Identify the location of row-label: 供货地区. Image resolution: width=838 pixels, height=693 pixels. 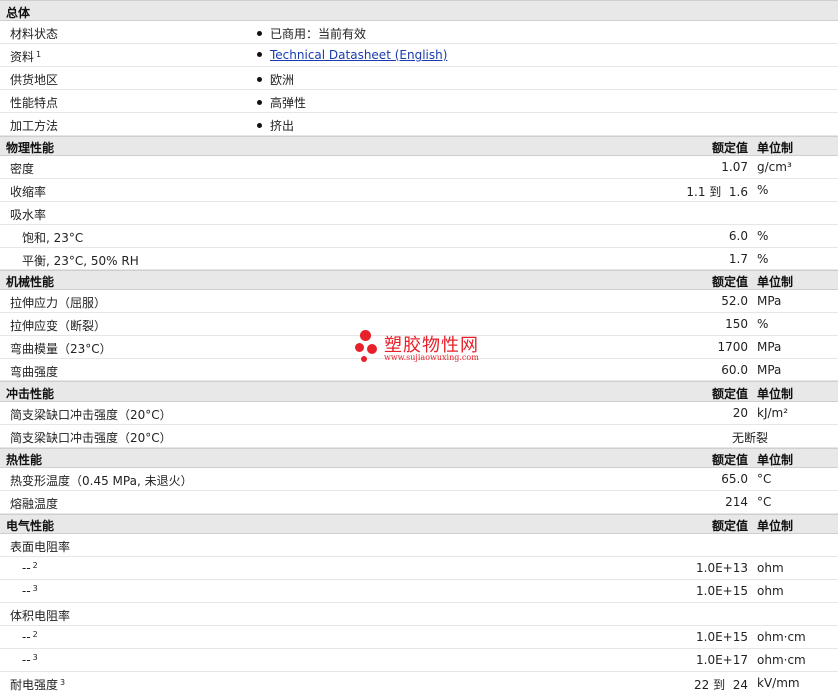
(34, 80).